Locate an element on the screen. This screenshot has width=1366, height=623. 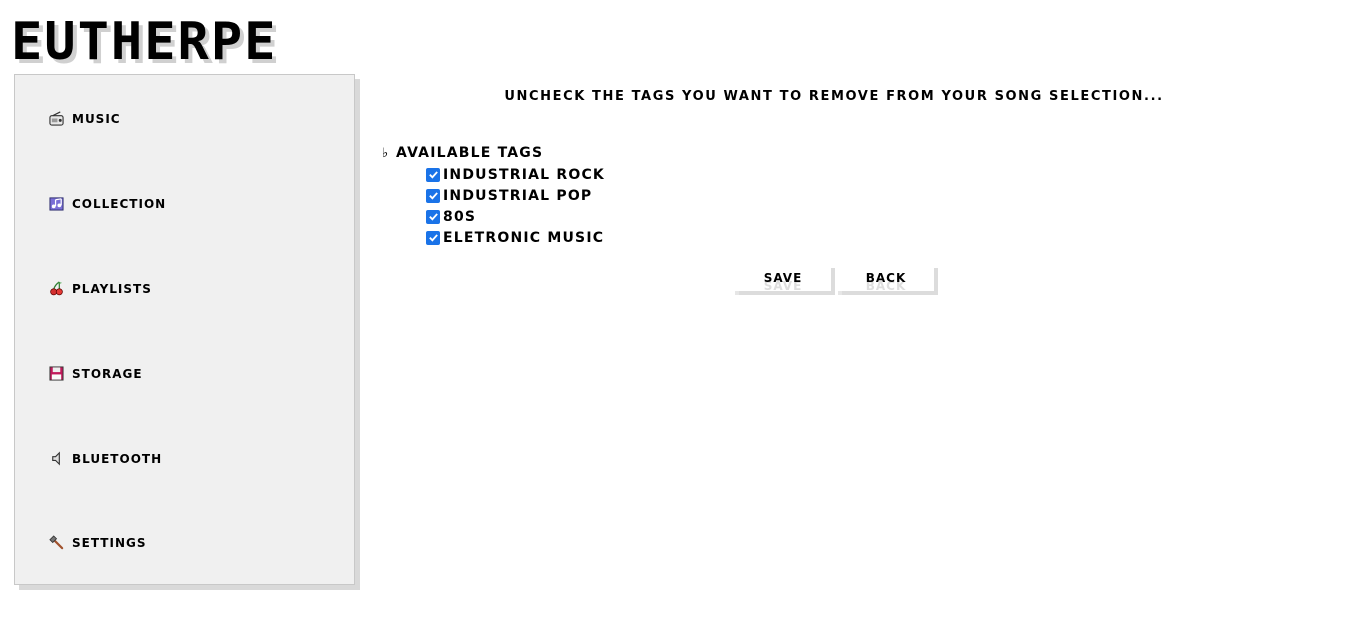
save-button-label: SAVE is located at coordinates (783, 277).